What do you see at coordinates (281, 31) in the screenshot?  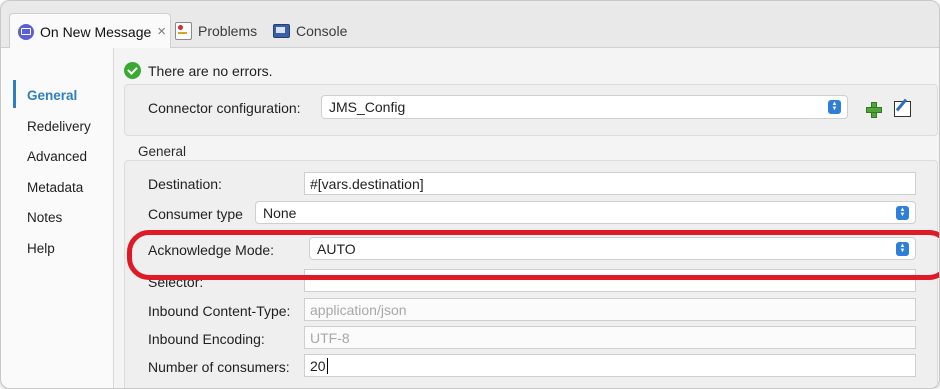 I see `console-icon` at bounding box center [281, 31].